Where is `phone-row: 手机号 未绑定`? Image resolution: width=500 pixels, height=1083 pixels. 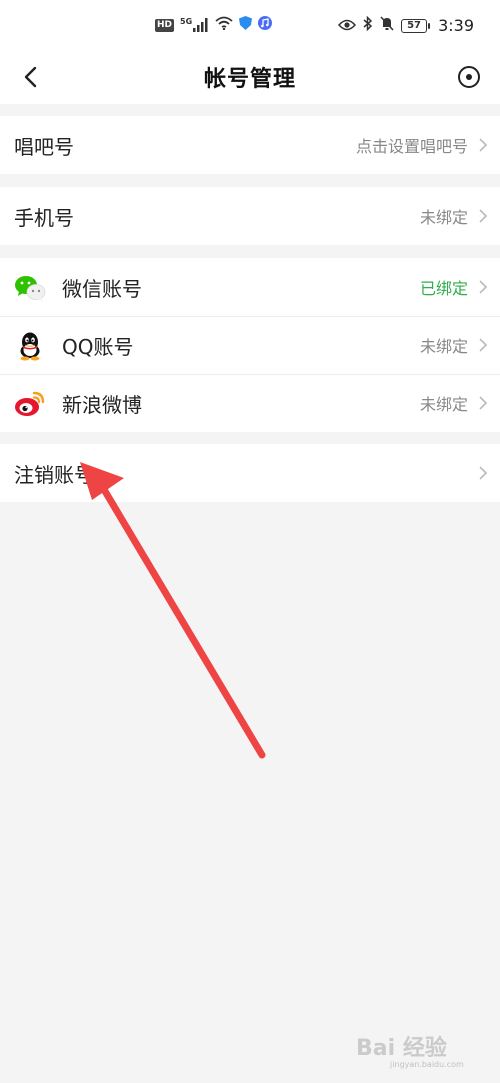
phone-row: 手机号 未绑定 is located at coordinates (250, 216).